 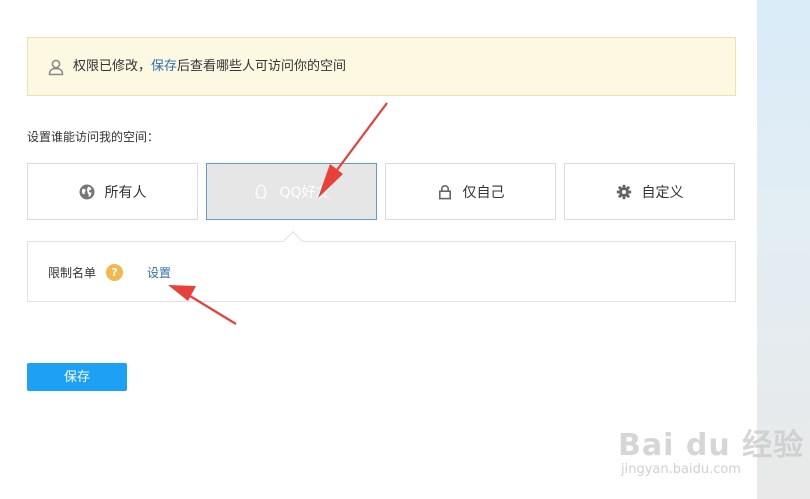 What do you see at coordinates (164, 66) in the screenshot?
I see `notice-save-link: 保存` at bounding box center [164, 66].